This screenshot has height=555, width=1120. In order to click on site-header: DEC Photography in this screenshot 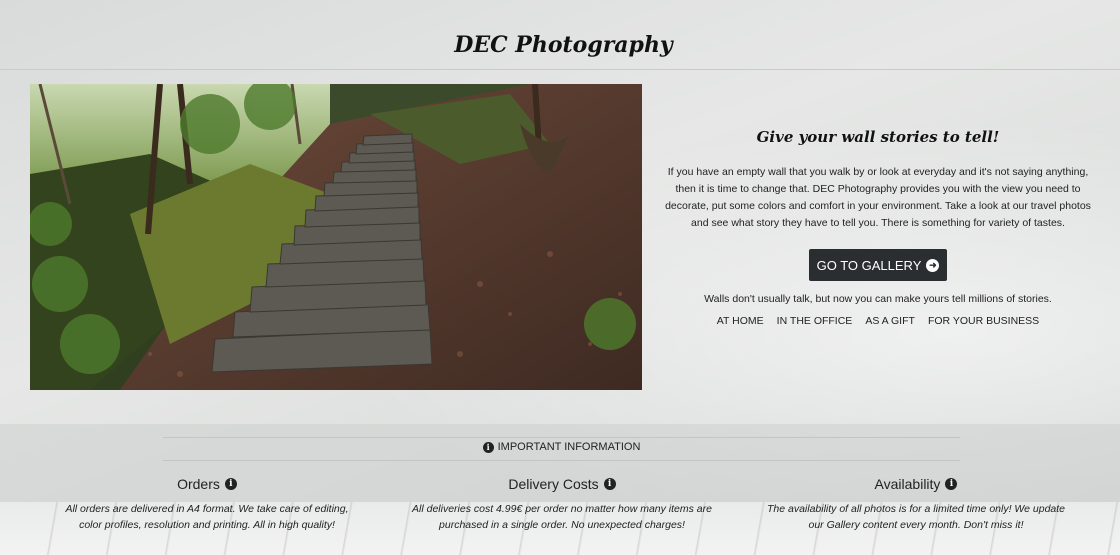, I will do `click(560, 35)`.